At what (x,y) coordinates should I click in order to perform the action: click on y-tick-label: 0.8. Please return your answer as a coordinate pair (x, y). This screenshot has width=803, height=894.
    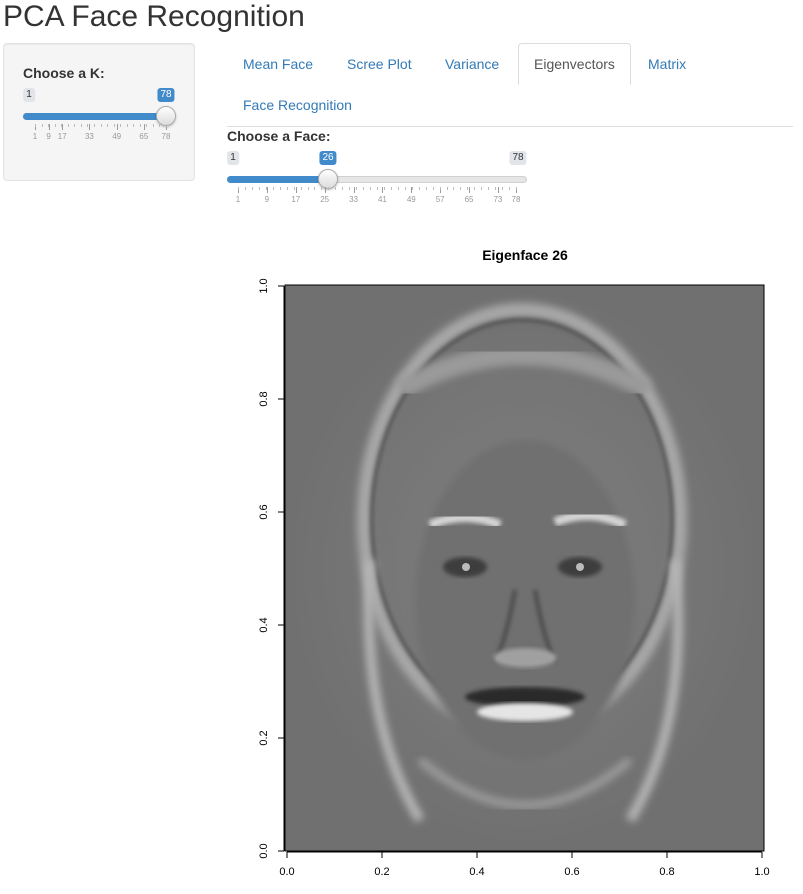
    Looking at the image, I should click on (264, 399).